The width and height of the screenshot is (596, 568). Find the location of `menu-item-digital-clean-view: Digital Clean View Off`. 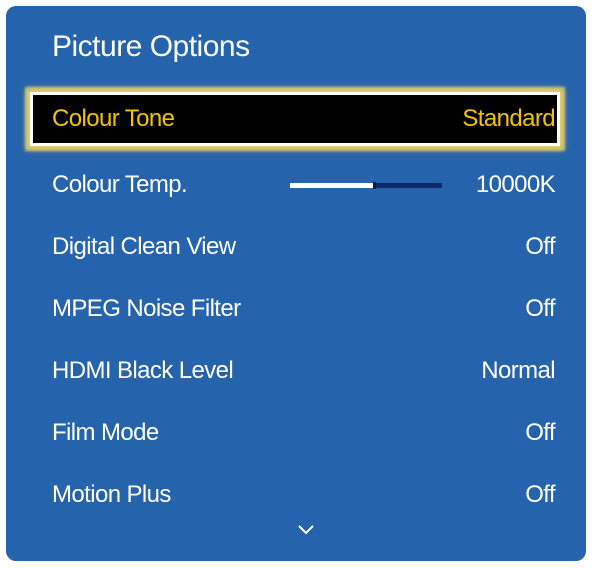

menu-item-digital-clean-view: Digital Clean View Off is located at coordinates (295, 247).